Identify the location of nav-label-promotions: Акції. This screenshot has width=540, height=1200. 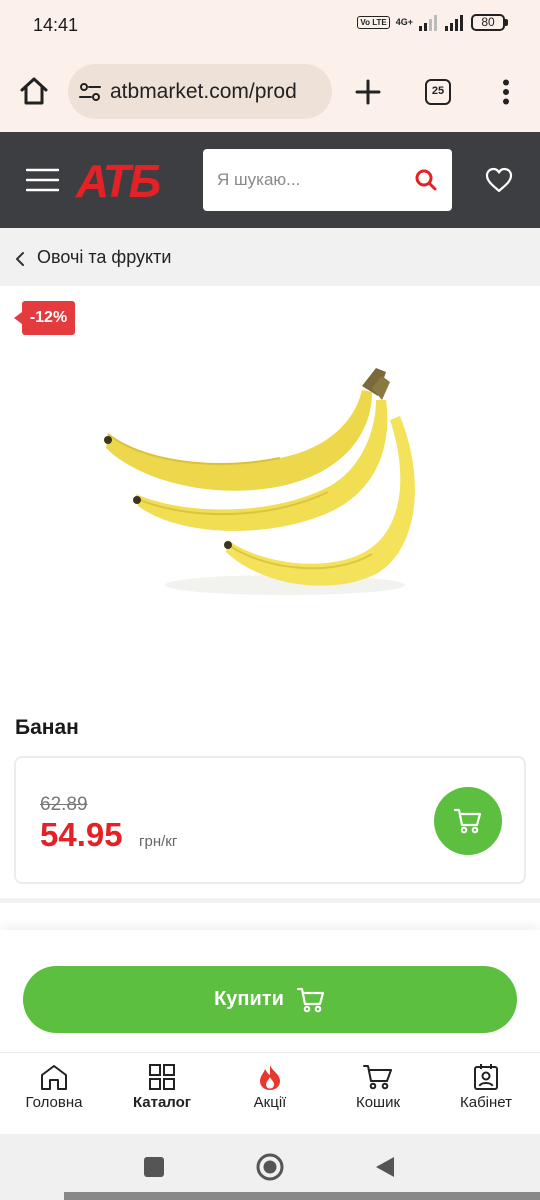
(270, 1102).